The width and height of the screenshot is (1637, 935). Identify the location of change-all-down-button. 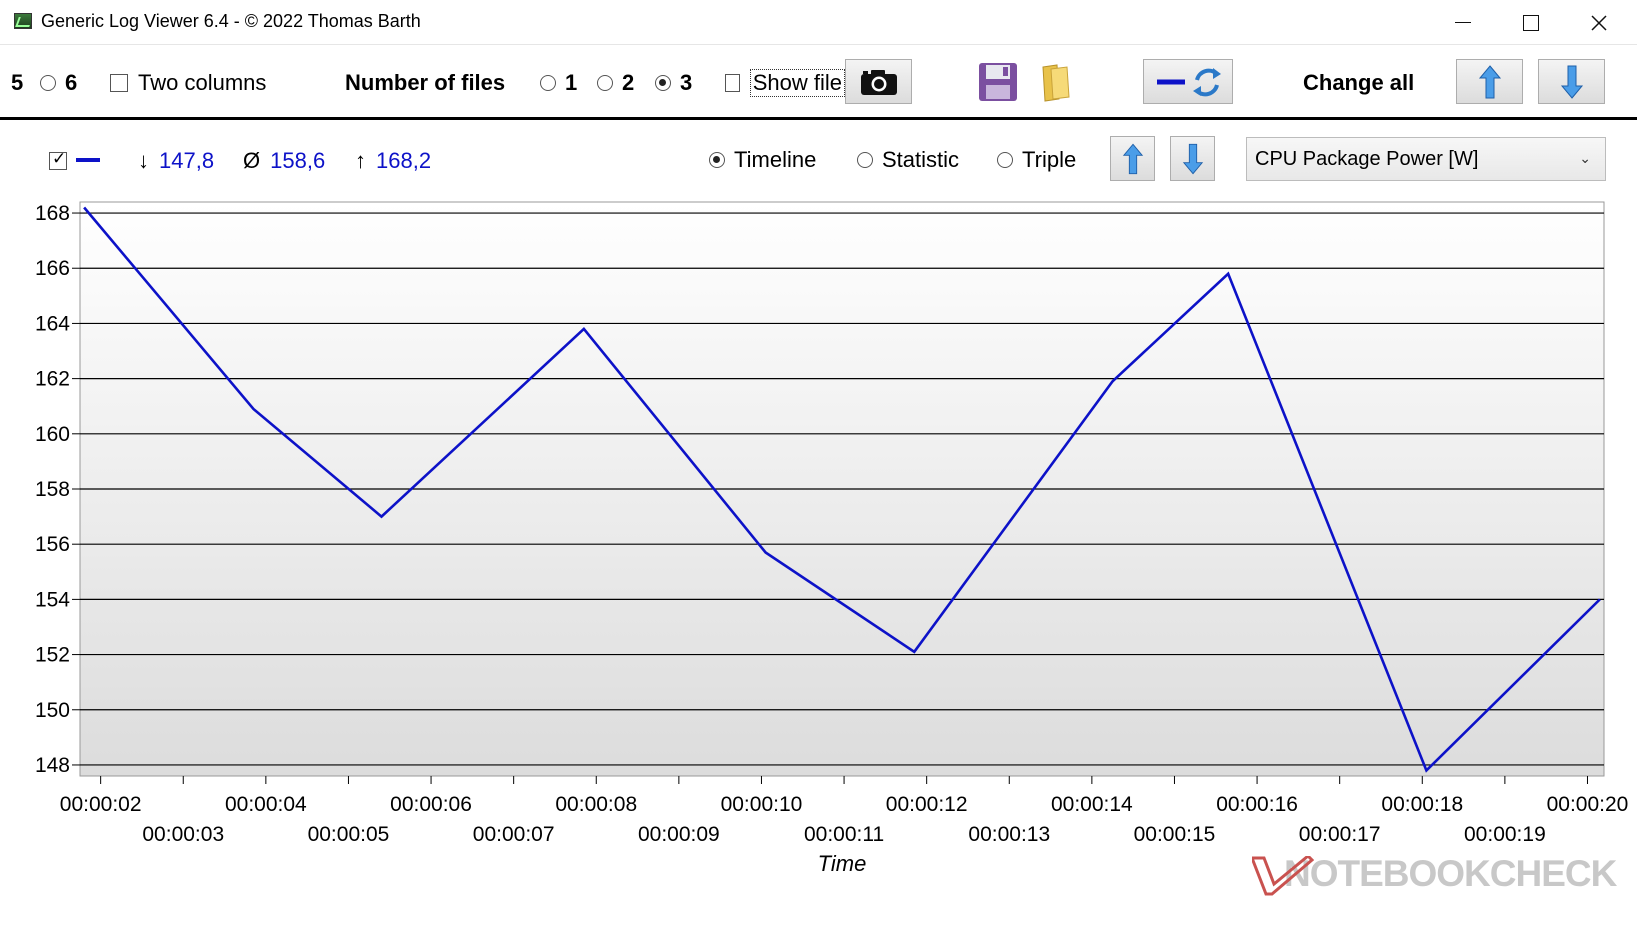
(1571, 81).